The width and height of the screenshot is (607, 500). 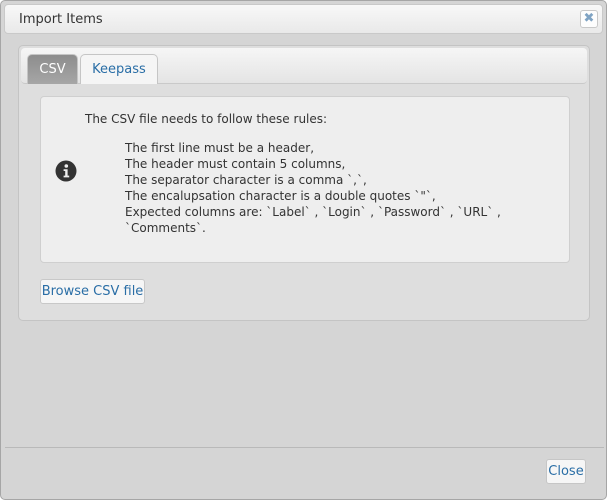 What do you see at coordinates (304, 471) in the screenshot?
I see `dialog-footer: Close` at bounding box center [304, 471].